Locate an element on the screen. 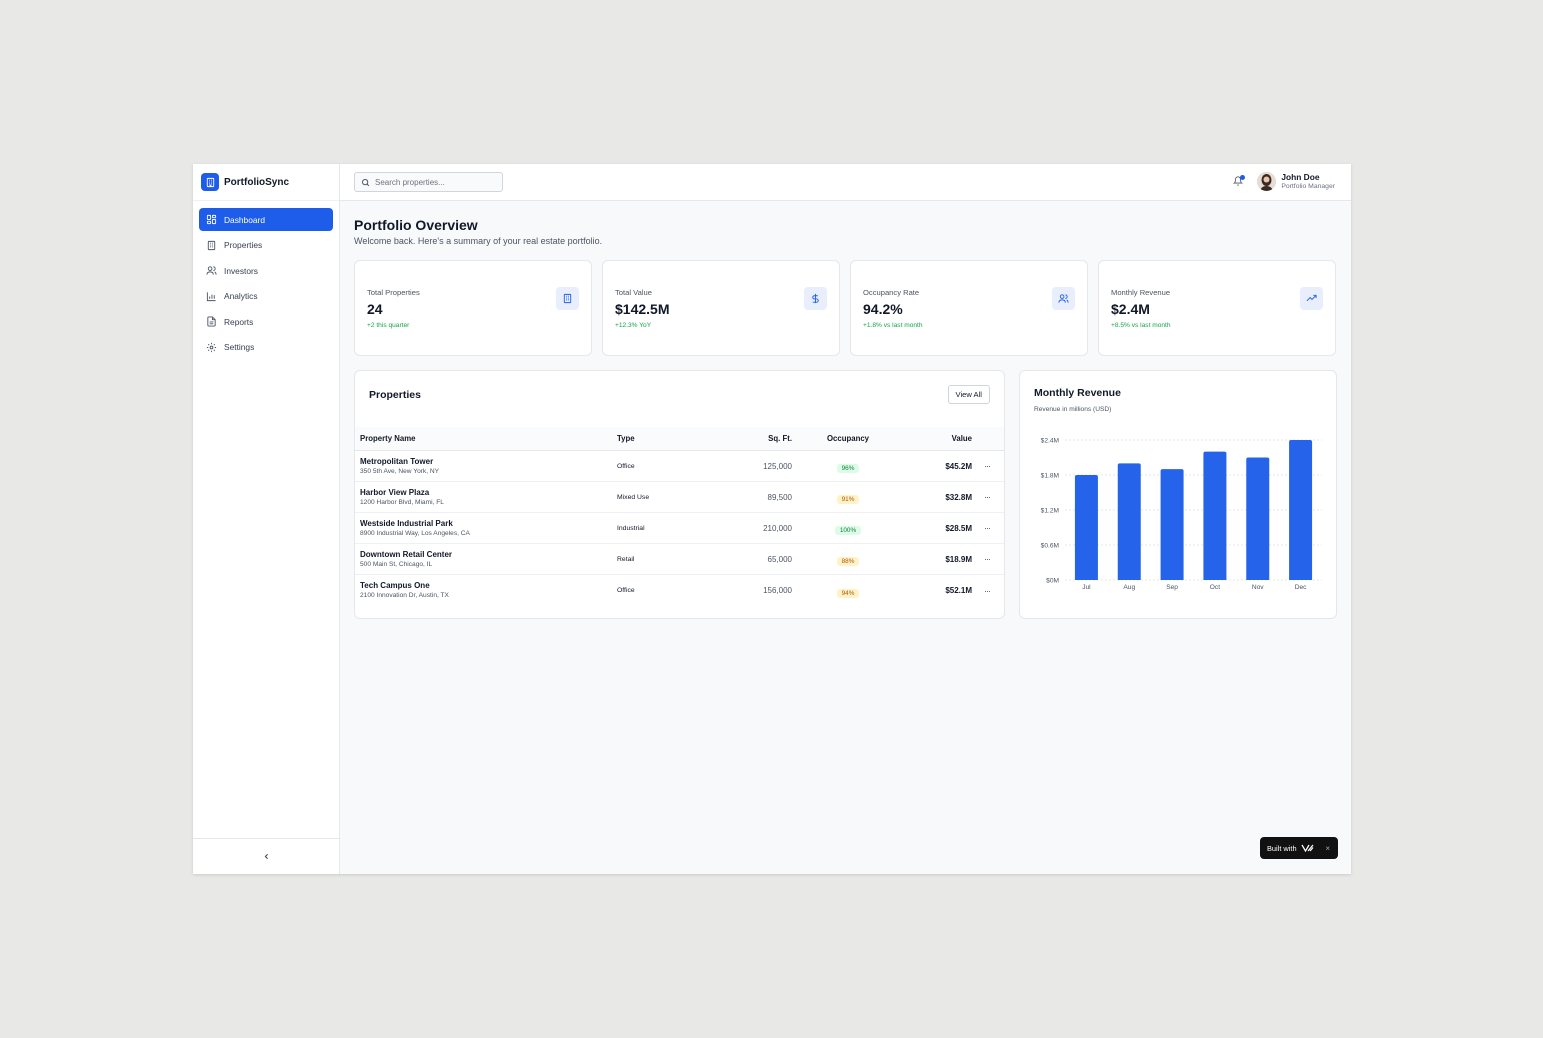  property-address: 2100 Innovation Dr, Austin, TX is located at coordinates (404, 595).